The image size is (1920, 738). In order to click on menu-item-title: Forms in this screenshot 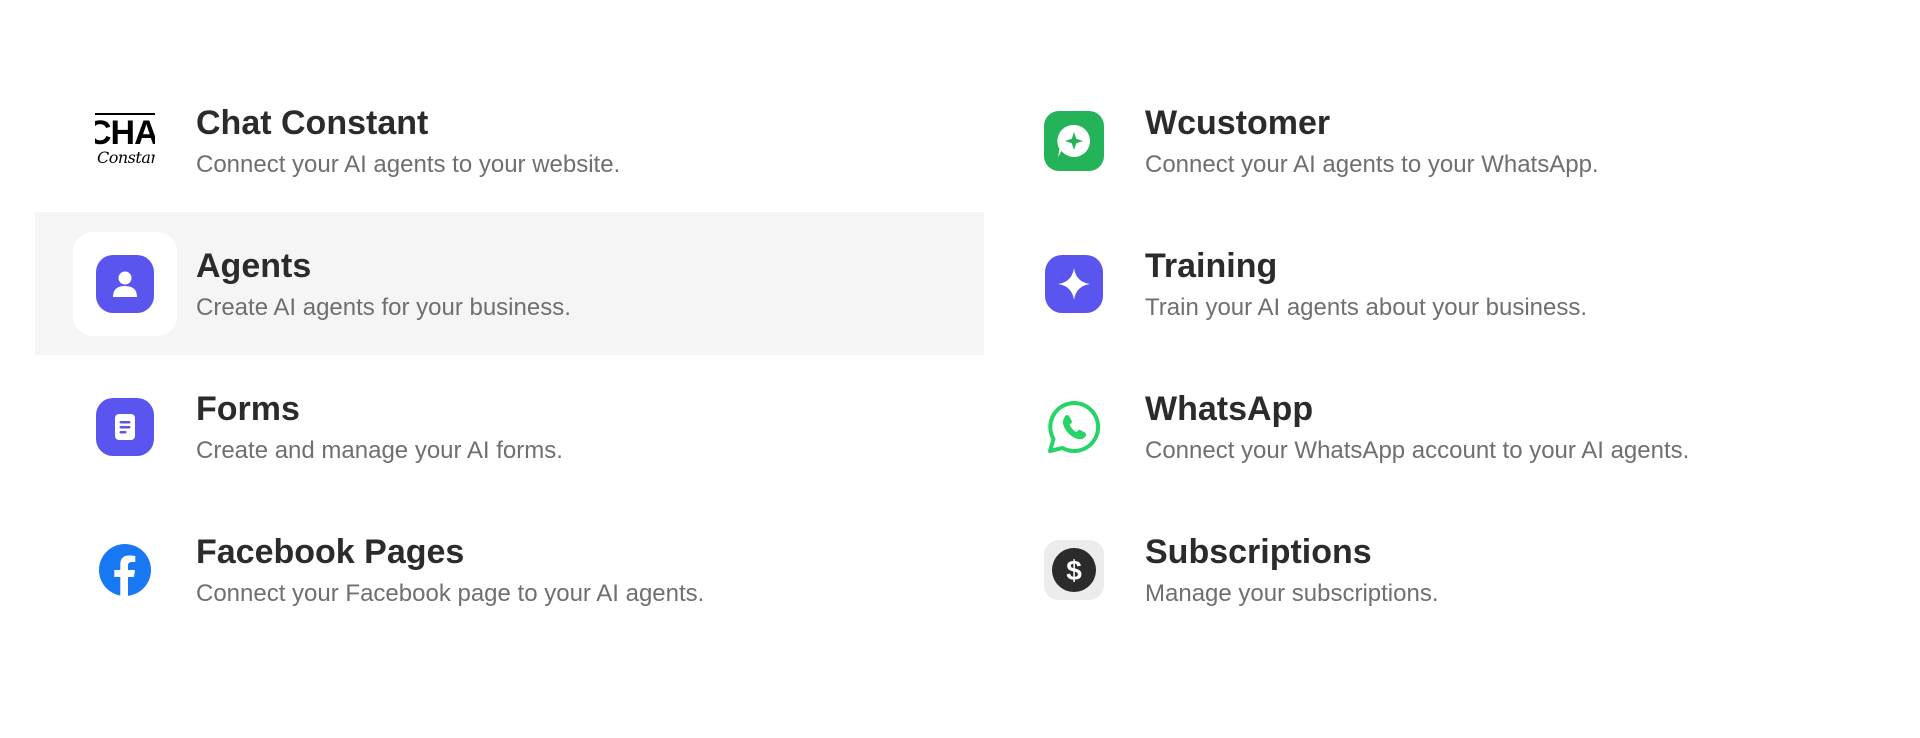, I will do `click(248, 408)`.